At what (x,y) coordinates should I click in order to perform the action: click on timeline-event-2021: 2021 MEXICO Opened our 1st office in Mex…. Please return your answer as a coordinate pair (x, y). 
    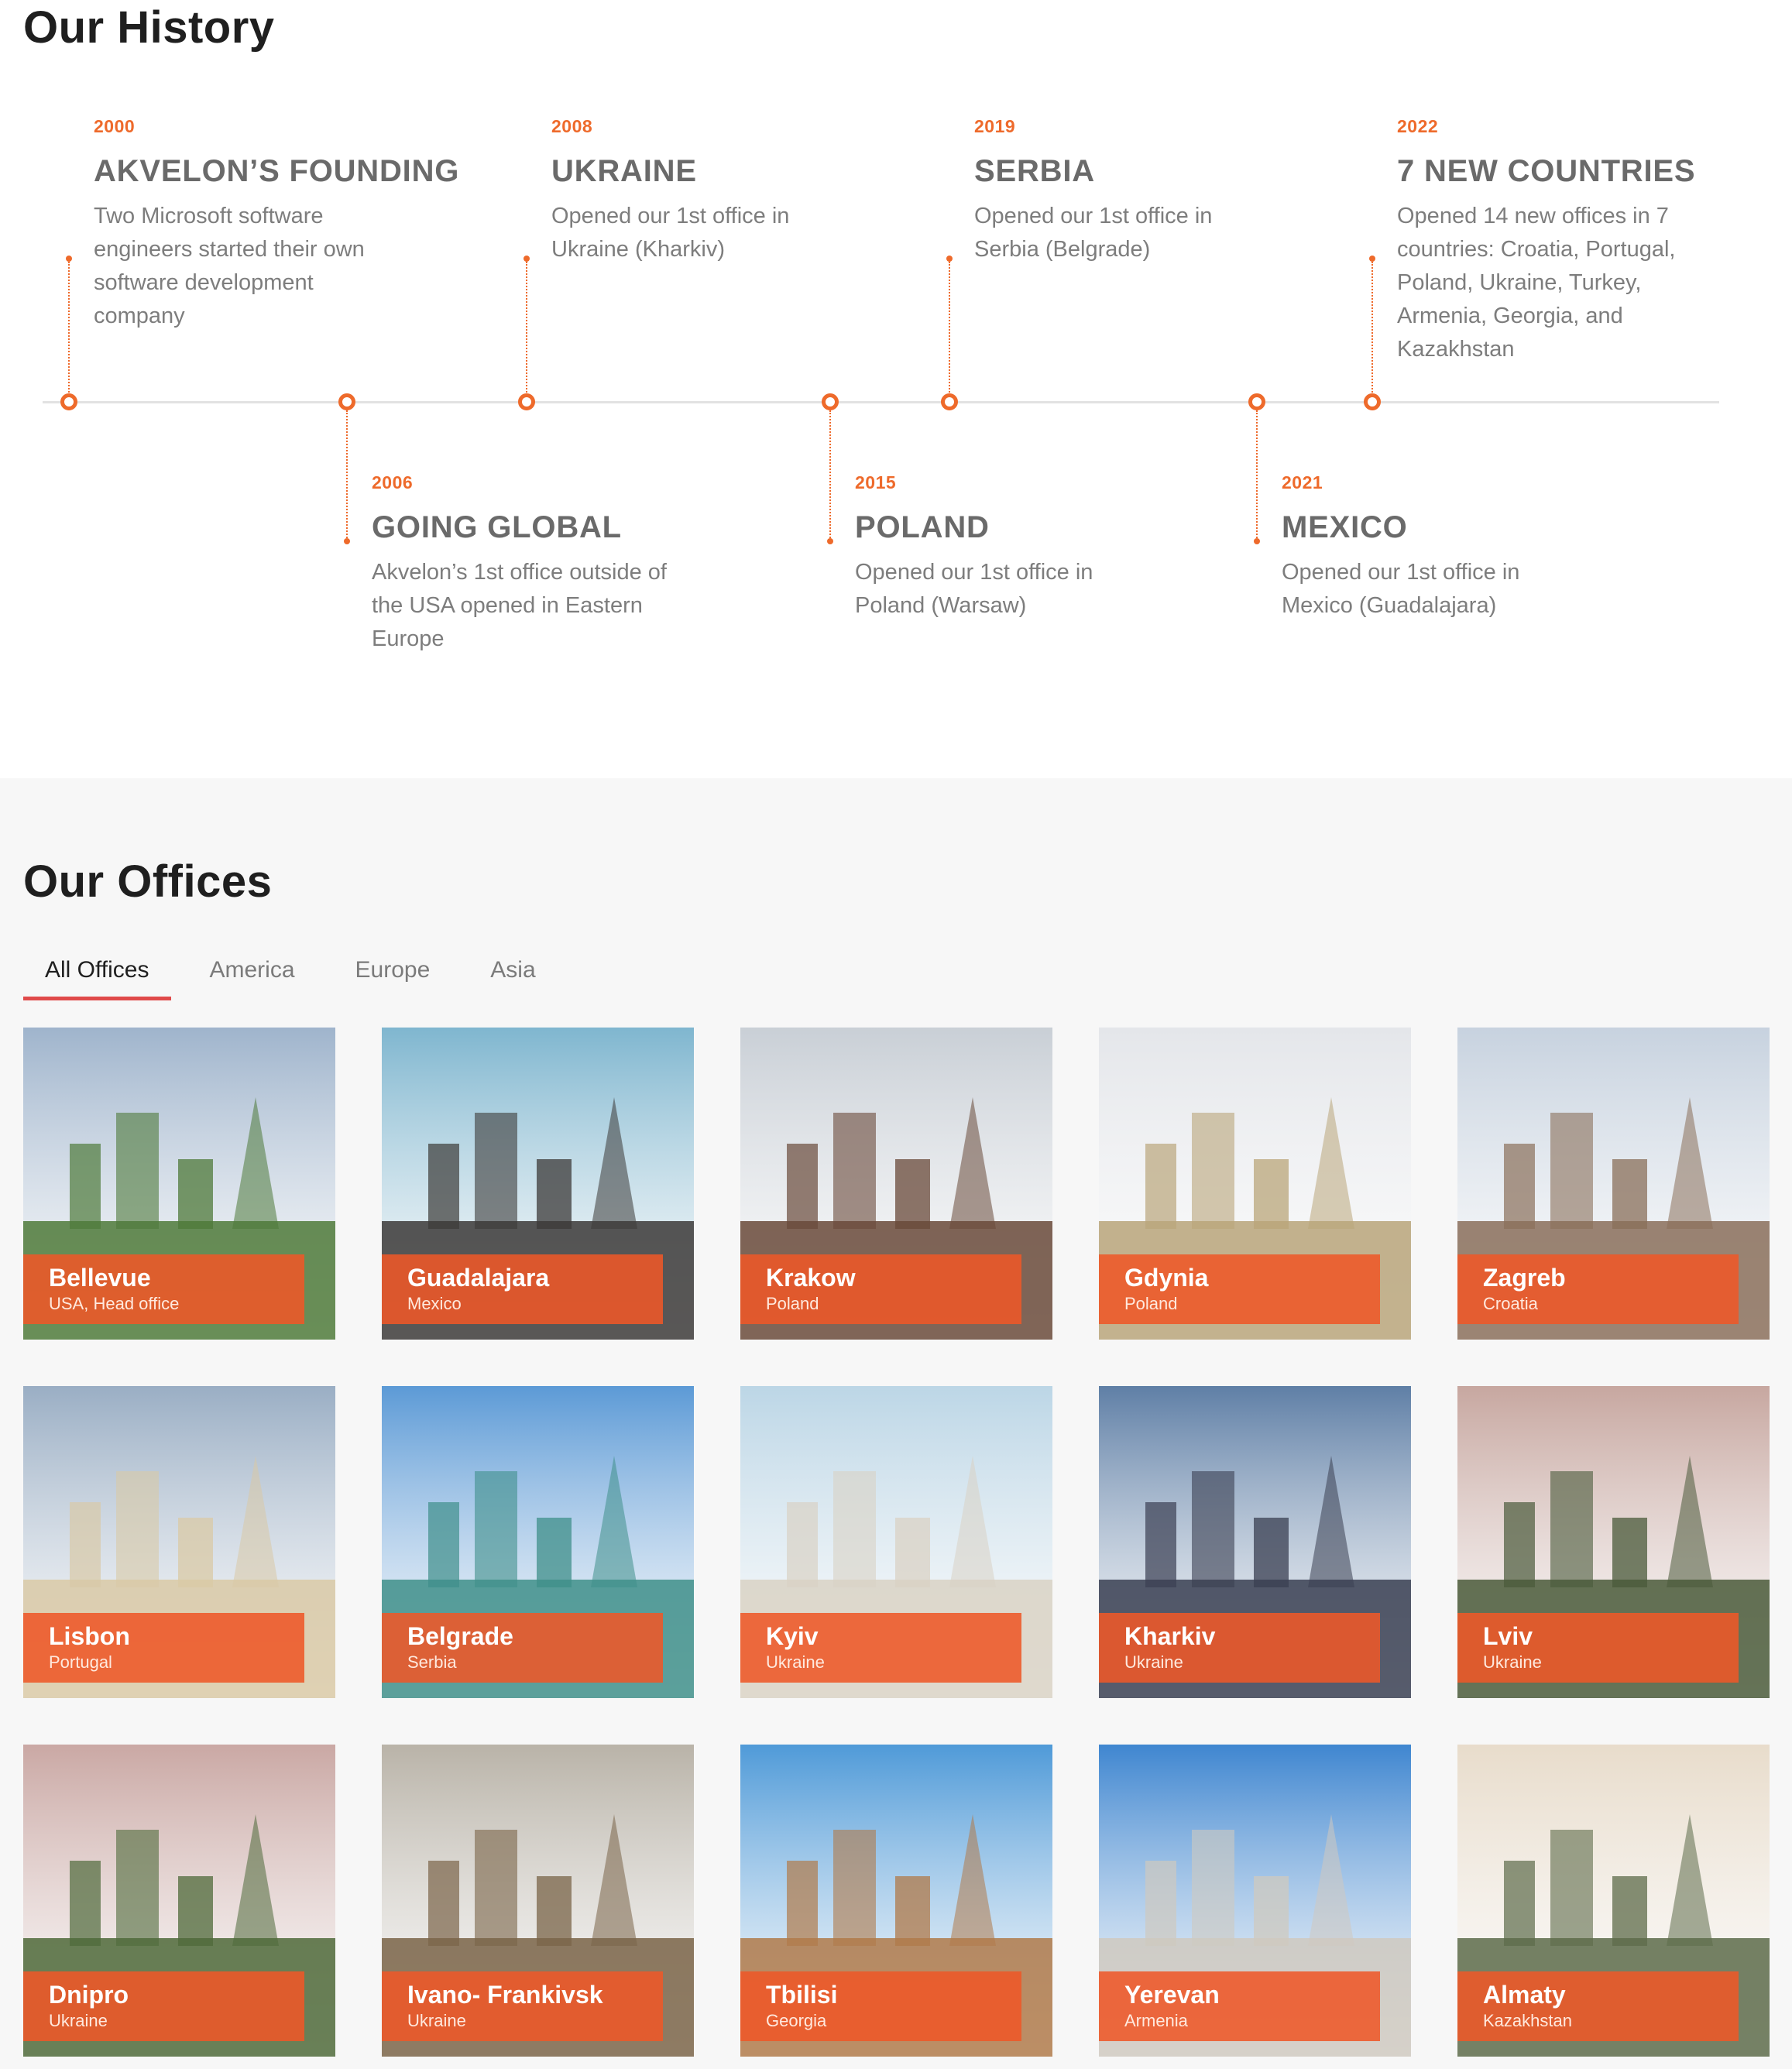
    Looking at the image, I should click on (1483, 547).